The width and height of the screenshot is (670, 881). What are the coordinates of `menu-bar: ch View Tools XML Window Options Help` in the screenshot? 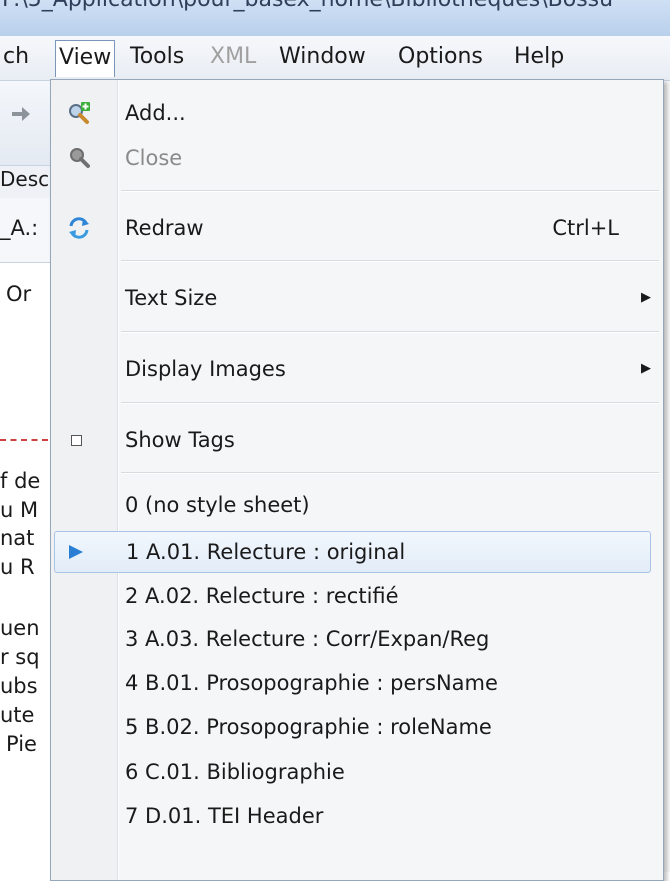 It's located at (335, 58).